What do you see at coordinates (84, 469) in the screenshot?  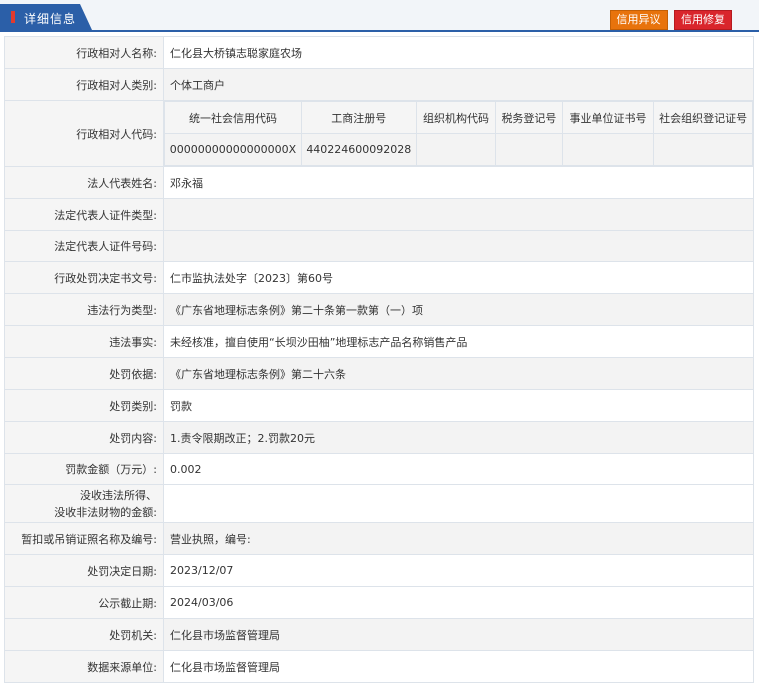 I see `field-label: 罚款金额（万元）:` at bounding box center [84, 469].